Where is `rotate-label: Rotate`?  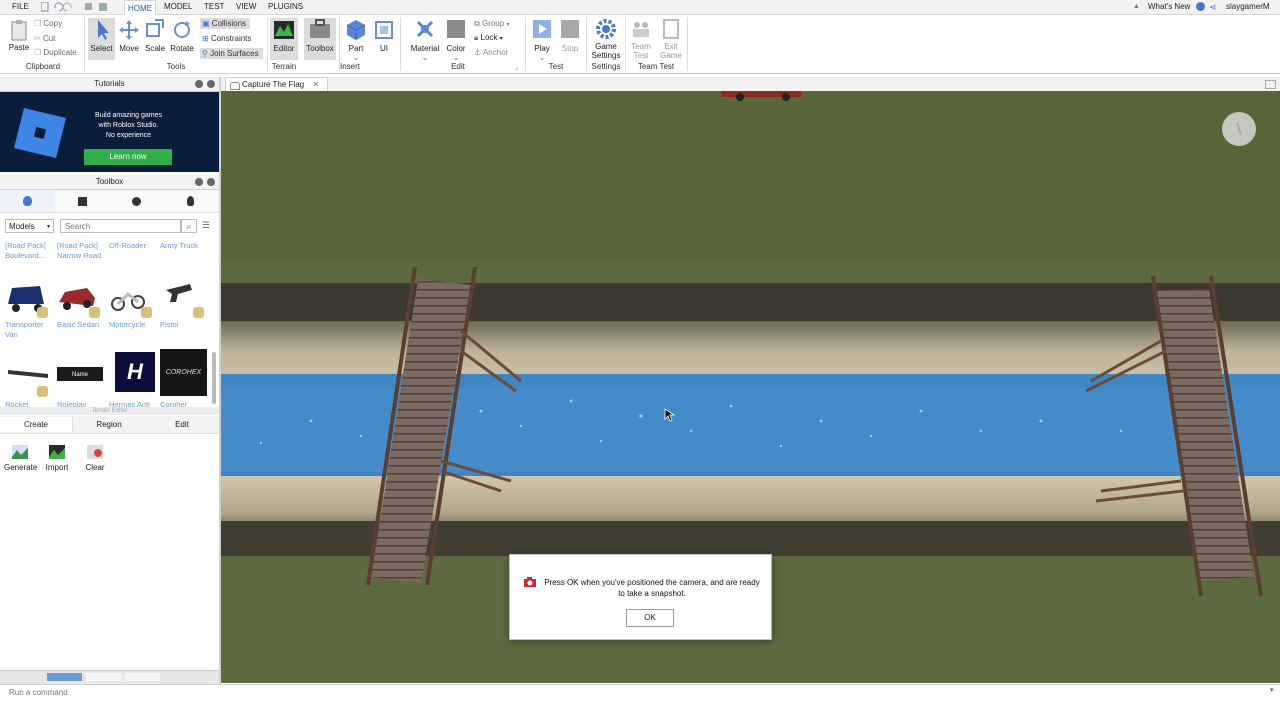 rotate-label: Rotate is located at coordinates (182, 48).